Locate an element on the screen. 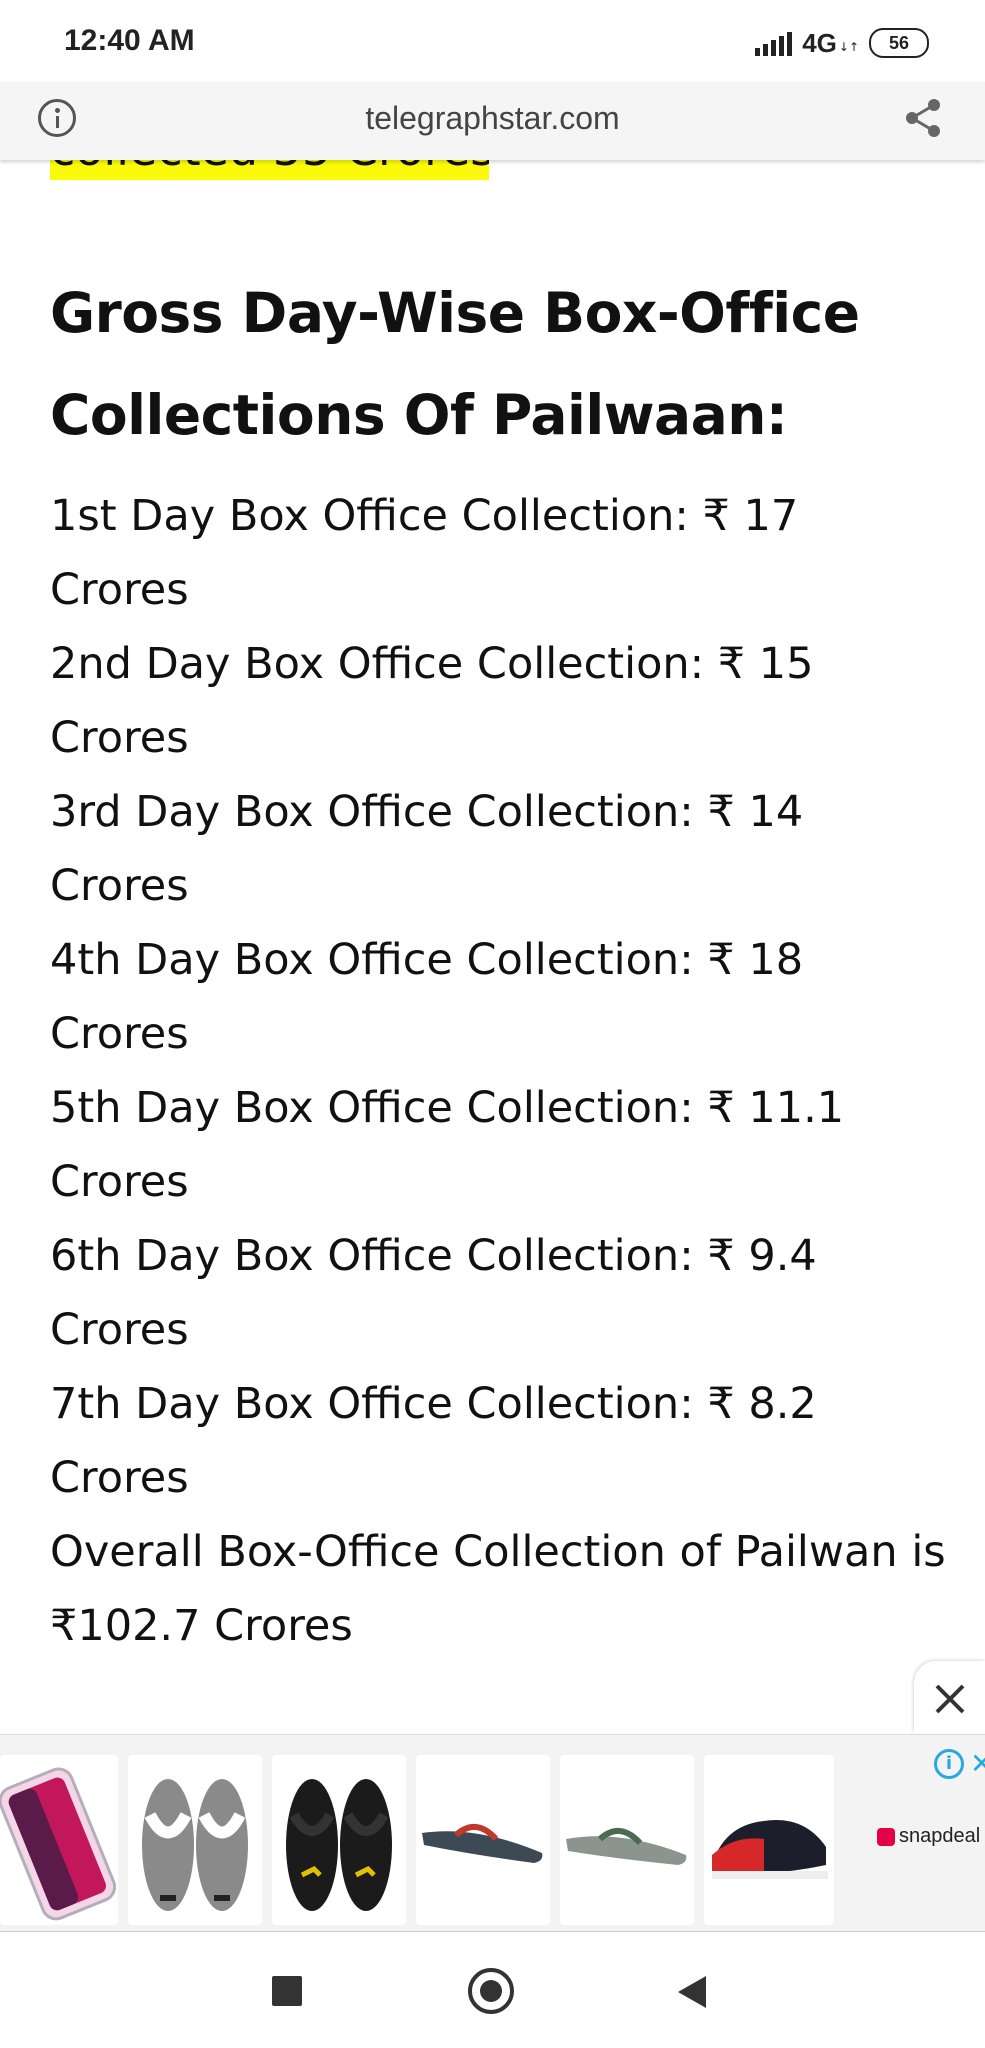 The height and width of the screenshot is (2048, 985). status-time: 12:40 AM is located at coordinates (129, 40).